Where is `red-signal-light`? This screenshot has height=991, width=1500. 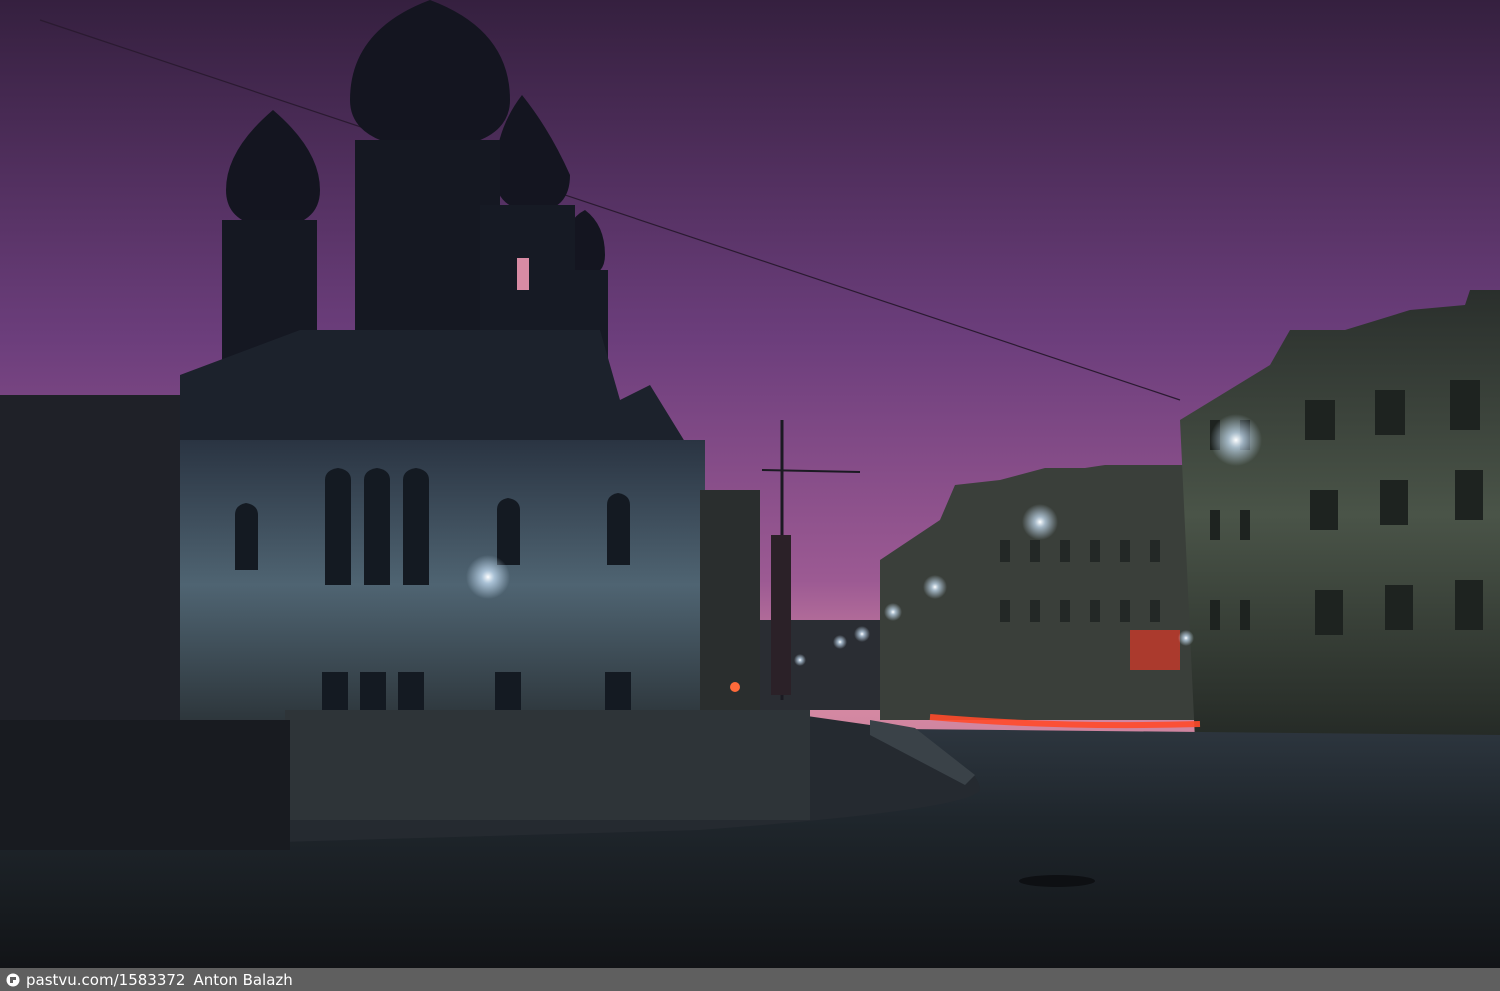 red-signal-light is located at coordinates (735, 687).